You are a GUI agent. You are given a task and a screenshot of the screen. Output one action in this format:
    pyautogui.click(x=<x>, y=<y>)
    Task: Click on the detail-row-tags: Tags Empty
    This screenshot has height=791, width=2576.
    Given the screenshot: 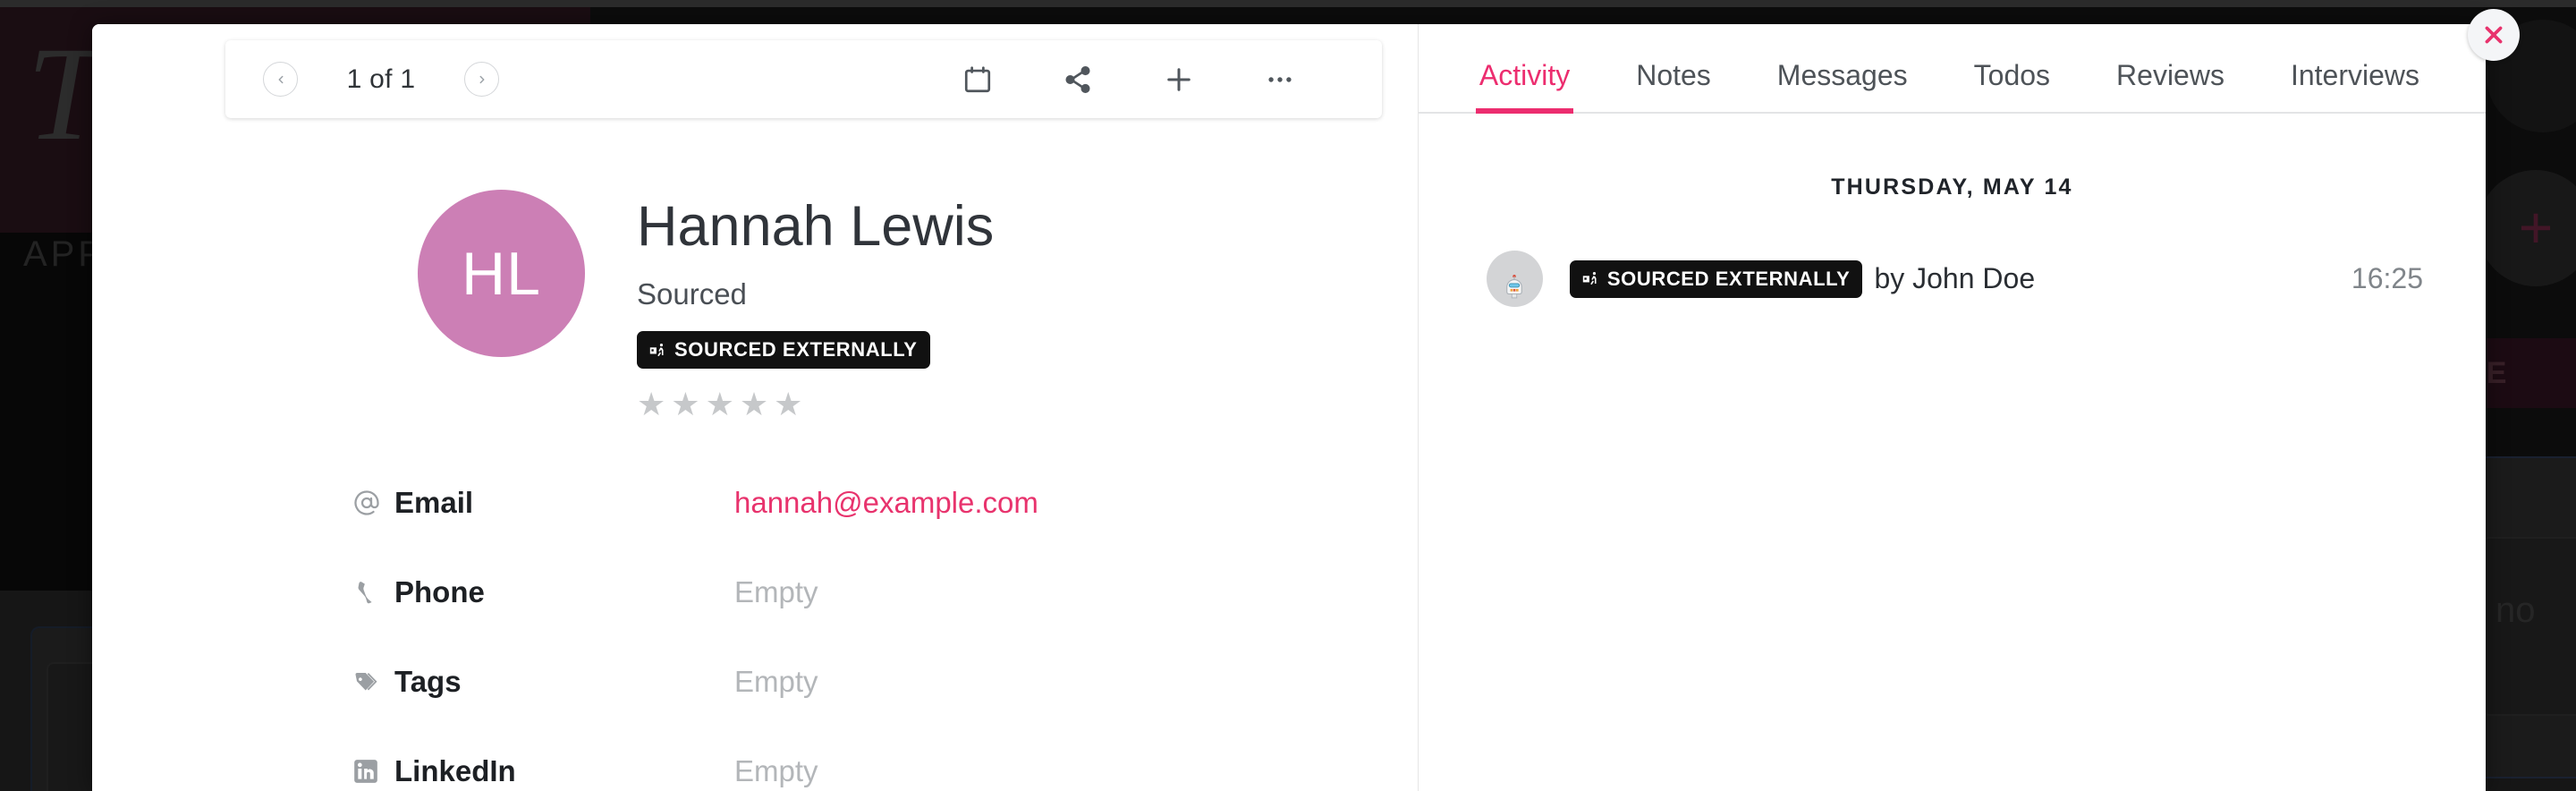 What is the action you would take?
    pyautogui.click(x=845, y=682)
    